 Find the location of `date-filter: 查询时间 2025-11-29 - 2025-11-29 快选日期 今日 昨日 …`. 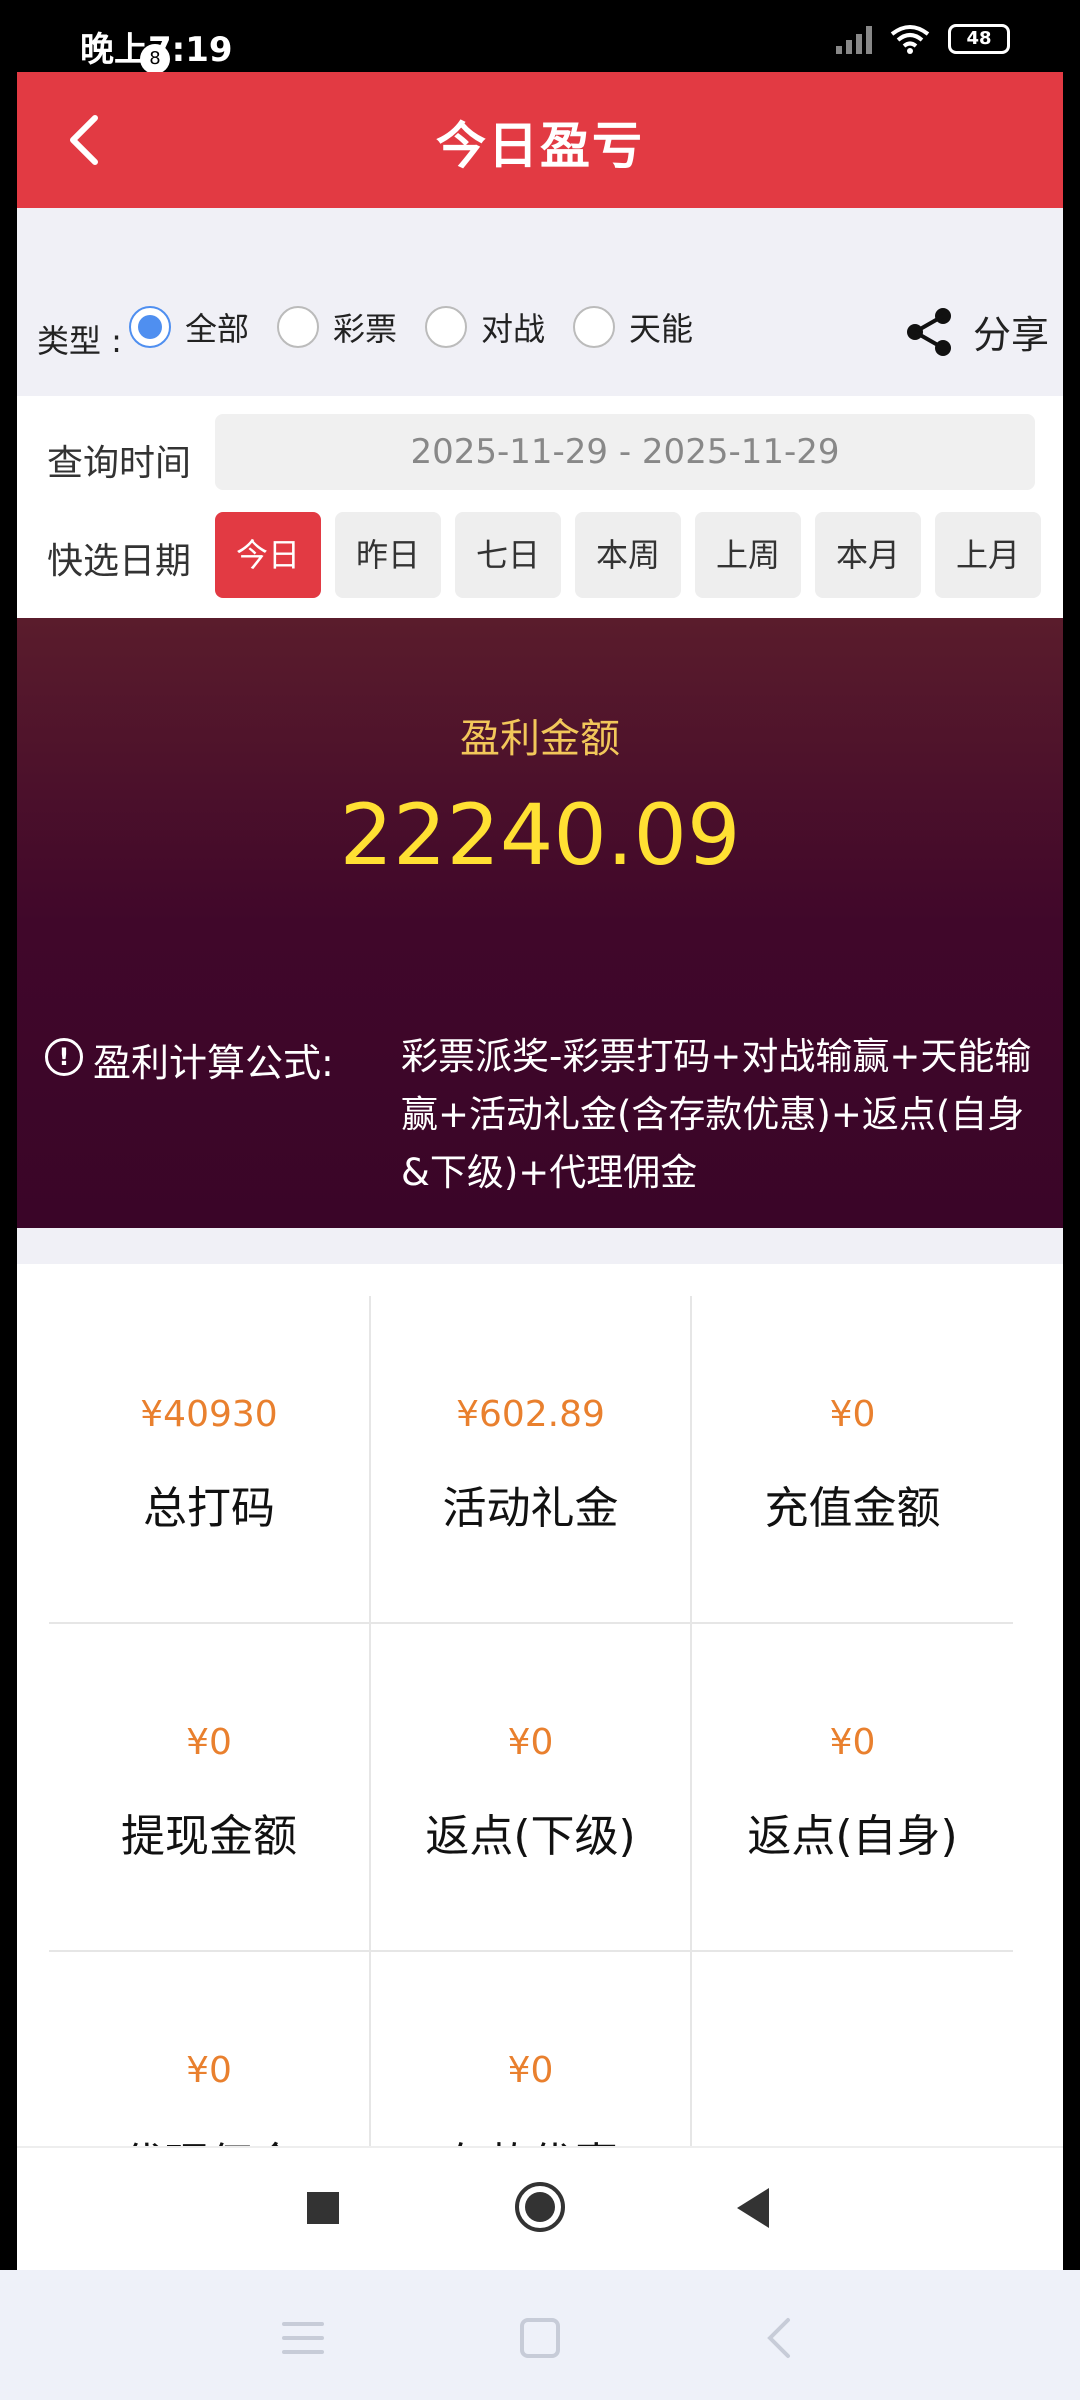

date-filter: 查询时间 2025-11-29 - 2025-11-29 快选日期 今日 昨日 … is located at coordinates (540, 507).